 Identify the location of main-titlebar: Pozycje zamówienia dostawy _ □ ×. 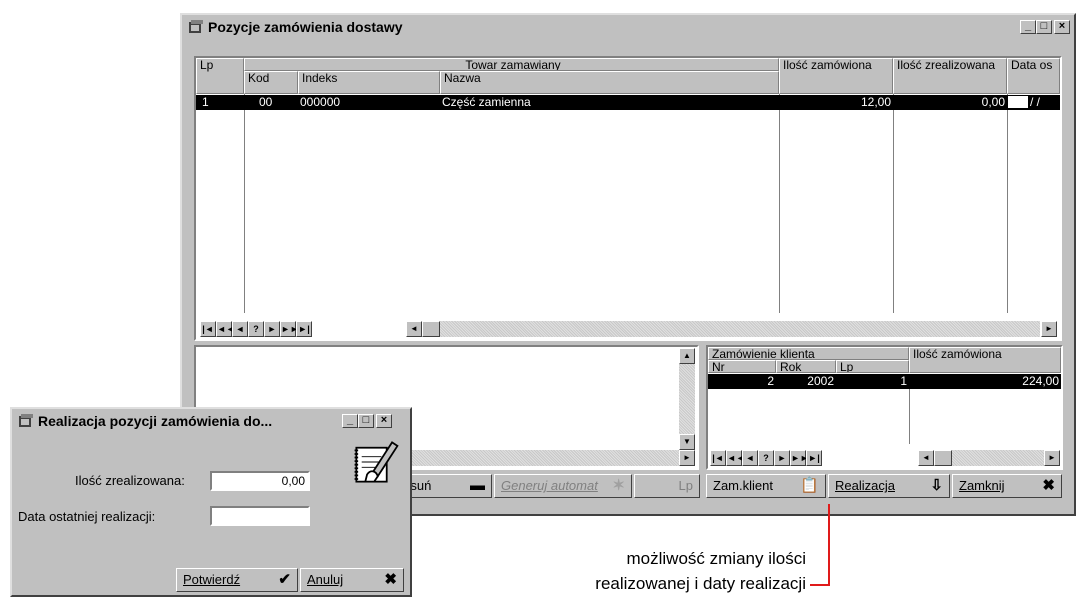
(628, 27).